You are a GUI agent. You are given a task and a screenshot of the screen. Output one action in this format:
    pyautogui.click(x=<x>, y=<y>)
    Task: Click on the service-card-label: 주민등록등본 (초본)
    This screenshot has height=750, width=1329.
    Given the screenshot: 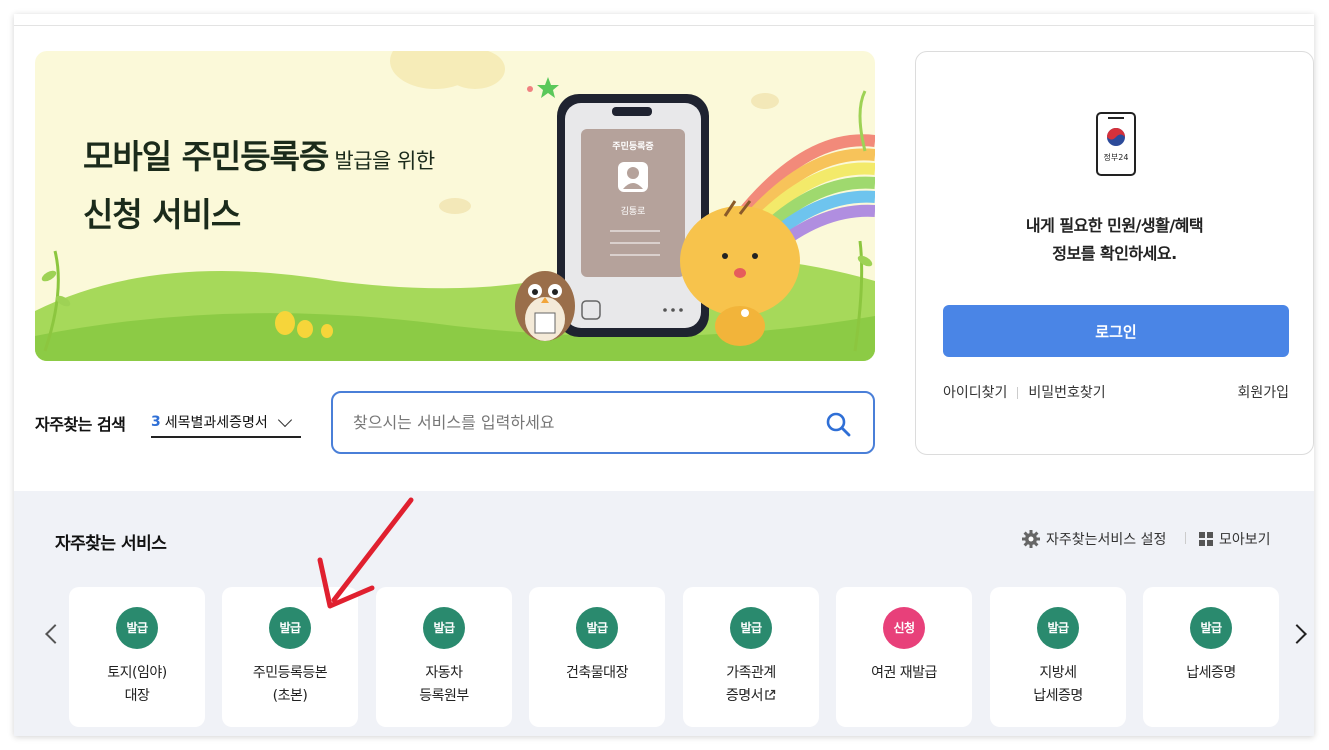 What is the action you would take?
    pyautogui.click(x=290, y=684)
    